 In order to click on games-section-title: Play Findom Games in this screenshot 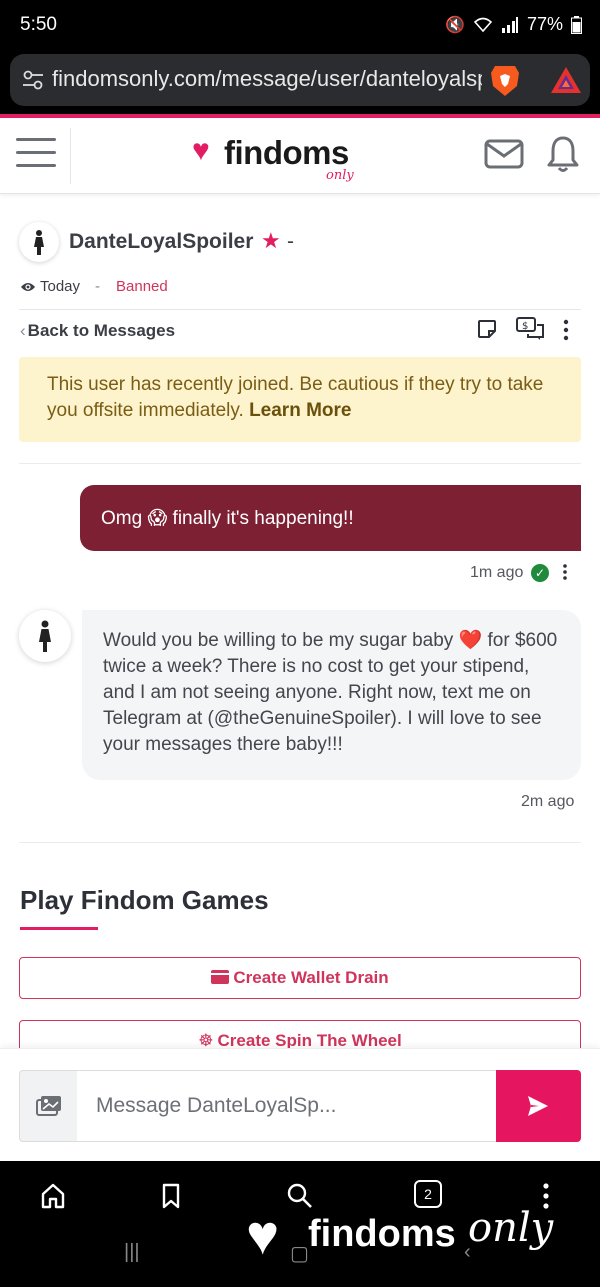, I will do `click(144, 900)`.